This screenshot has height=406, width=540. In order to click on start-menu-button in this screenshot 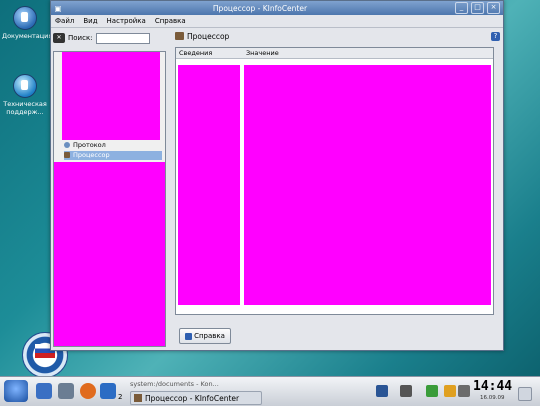, I will do `click(16, 391)`.